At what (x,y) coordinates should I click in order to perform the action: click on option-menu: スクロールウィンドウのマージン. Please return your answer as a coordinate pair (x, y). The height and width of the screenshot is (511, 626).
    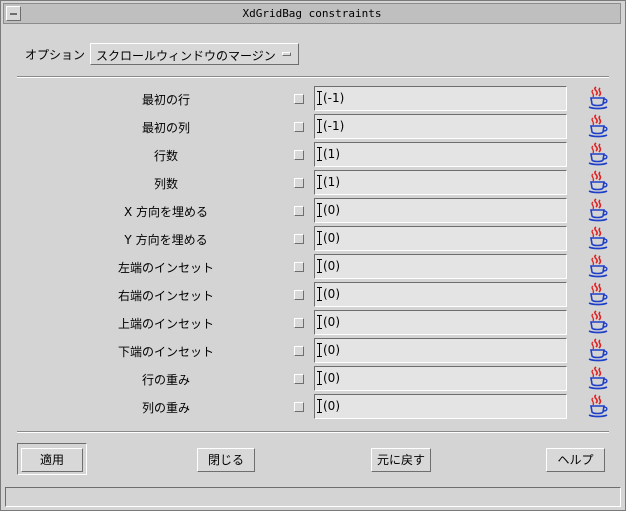
    Looking at the image, I should click on (194, 54).